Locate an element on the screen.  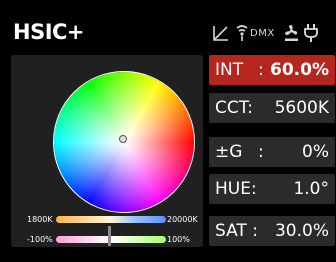
tint-max-label: 100% is located at coordinates (178, 239).